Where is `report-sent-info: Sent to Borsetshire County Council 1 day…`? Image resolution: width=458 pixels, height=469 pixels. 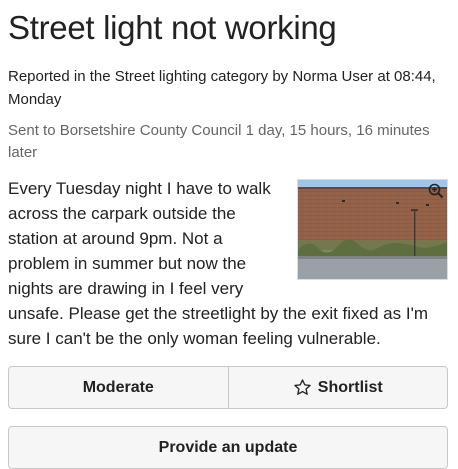 report-sent-info: Sent to Borsetshire County Council 1 day… is located at coordinates (219, 141).